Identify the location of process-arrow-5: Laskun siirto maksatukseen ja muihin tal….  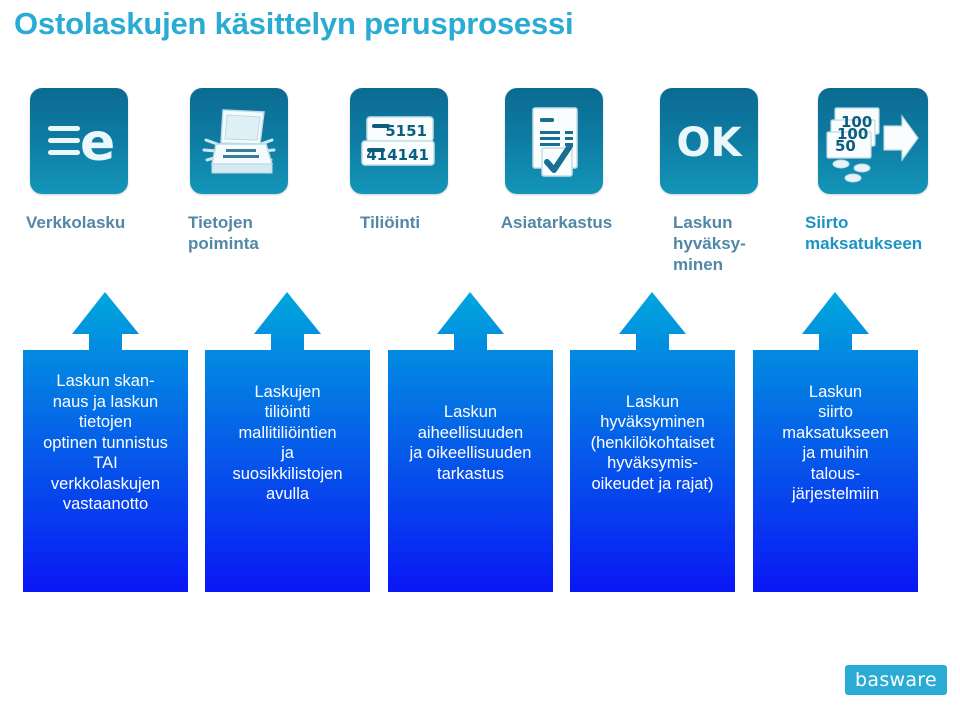
(835, 442).